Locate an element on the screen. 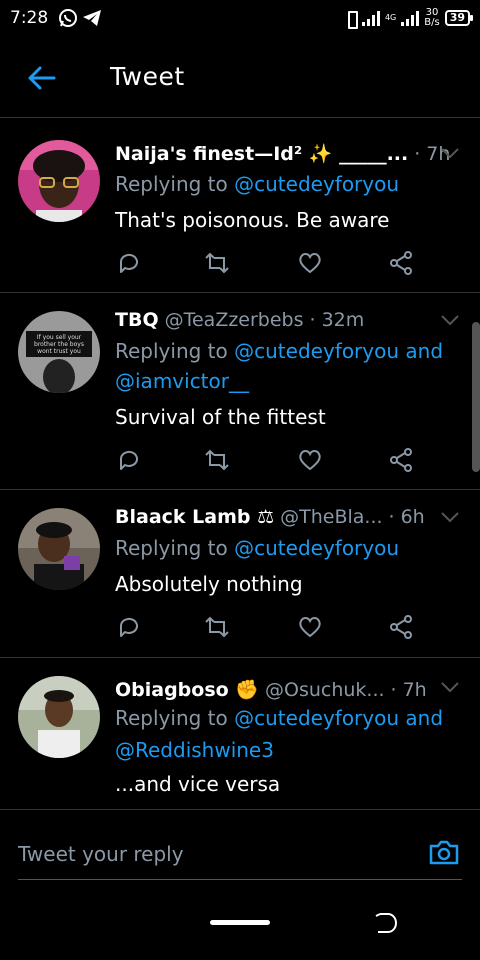 The width and height of the screenshot is (480, 960). scrollbar is located at coordinates (476, 397).